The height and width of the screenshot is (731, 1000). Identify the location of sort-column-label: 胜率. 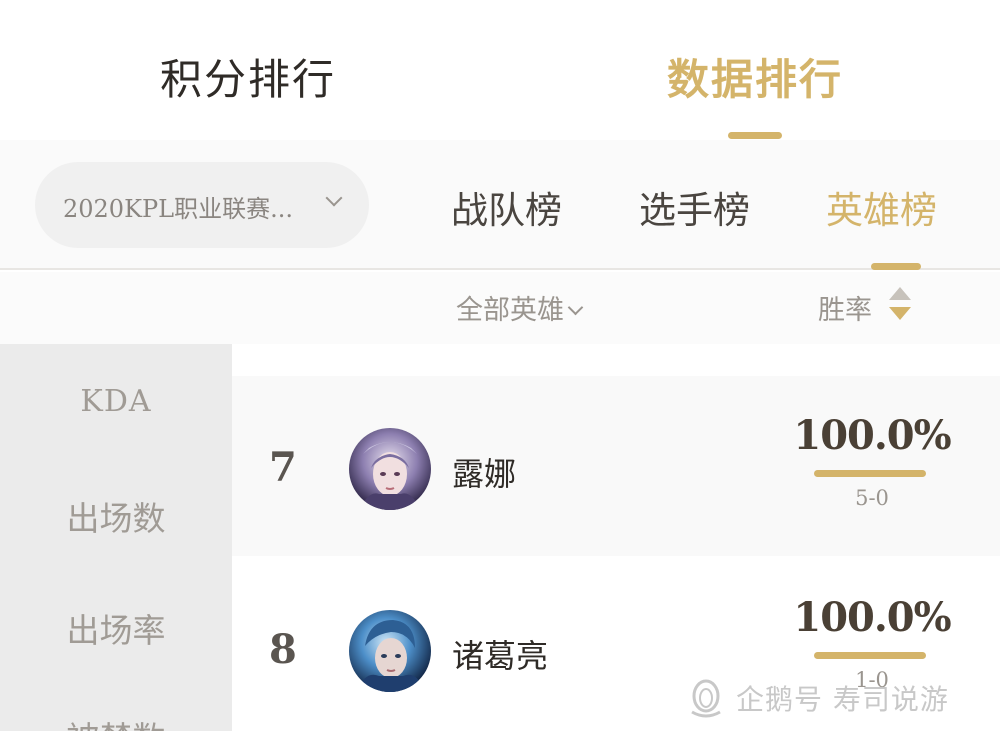
(845, 307).